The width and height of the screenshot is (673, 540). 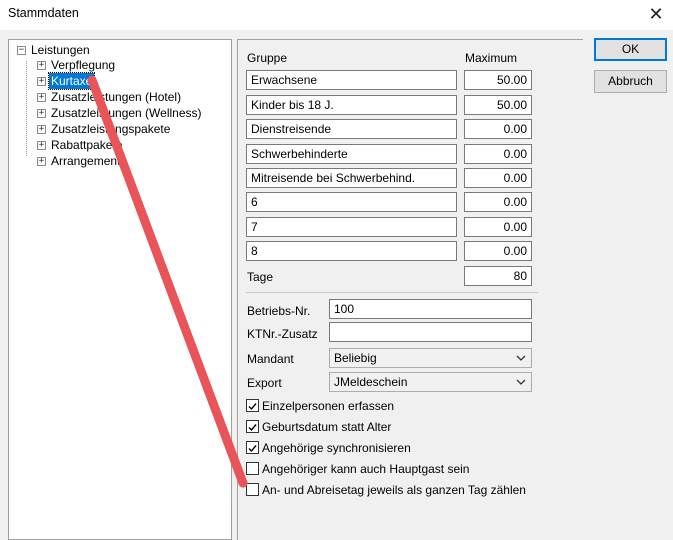 What do you see at coordinates (351, 202) in the screenshot?
I see `gruppe-field-6: 6` at bounding box center [351, 202].